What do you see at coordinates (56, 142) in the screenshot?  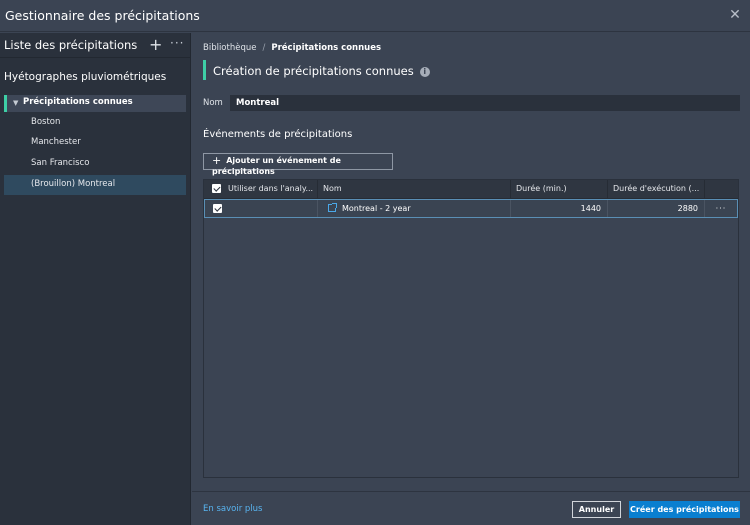 I see `tree-item-label: Manchester` at bounding box center [56, 142].